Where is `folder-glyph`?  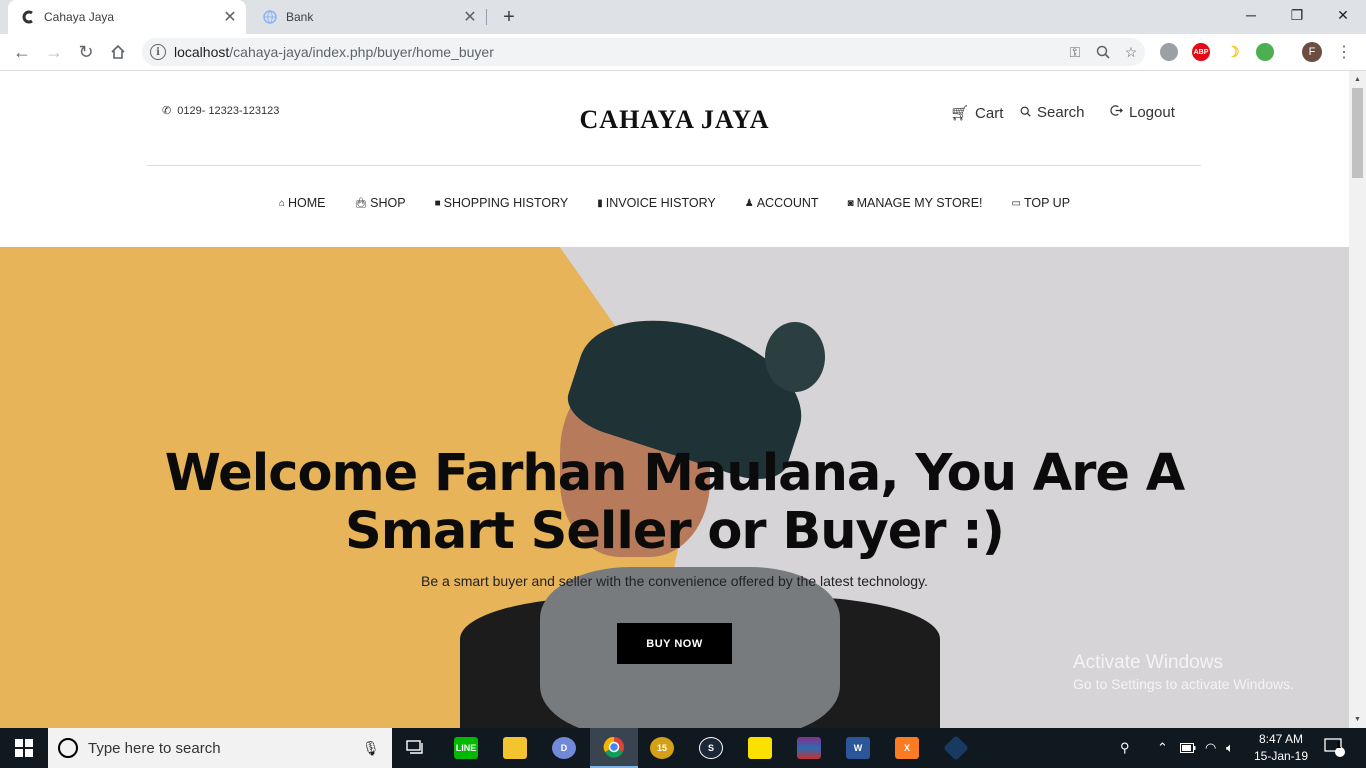
folder-glyph is located at coordinates (515, 748).